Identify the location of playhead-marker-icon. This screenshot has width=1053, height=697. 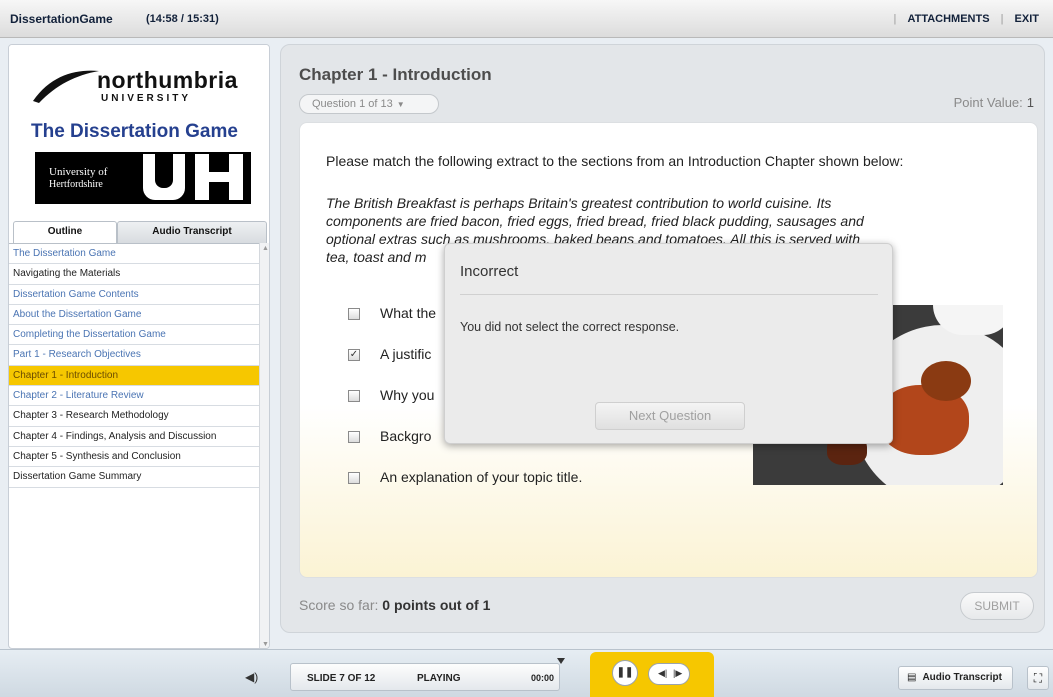
(561, 661).